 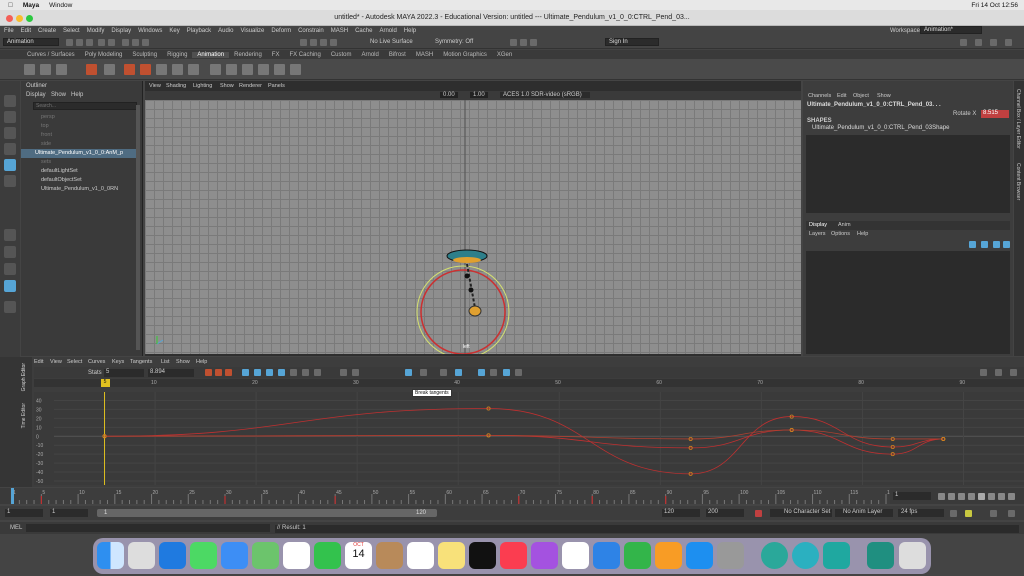 I want to click on playback-start-field: 1, so click(x=69, y=513).